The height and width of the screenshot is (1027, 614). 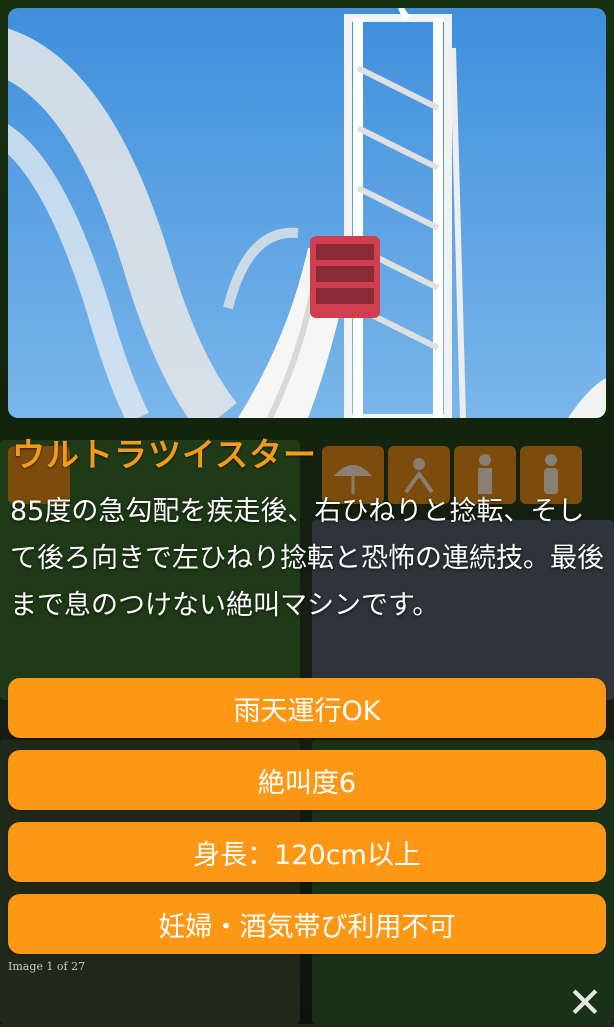 What do you see at coordinates (307, 708) in the screenshot?
I see `tag-rain-ok: 雨天運行OK` at bounding box center [307, 708].